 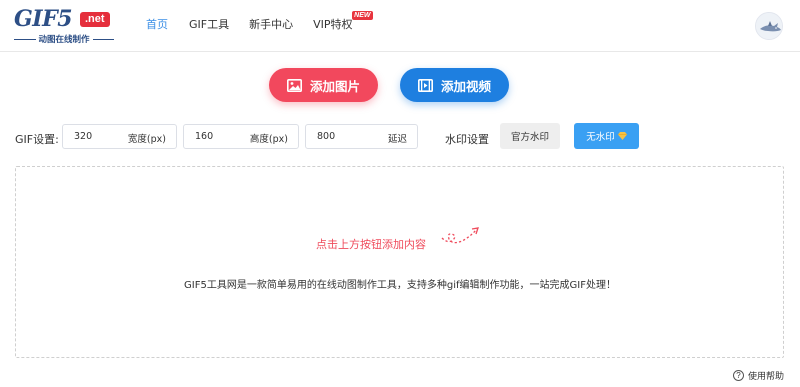 What do you see at coordinates (37, 139) in the screenshot?
I see `gif-settings-label: GIF设置:` at bounding box center [37, 139].